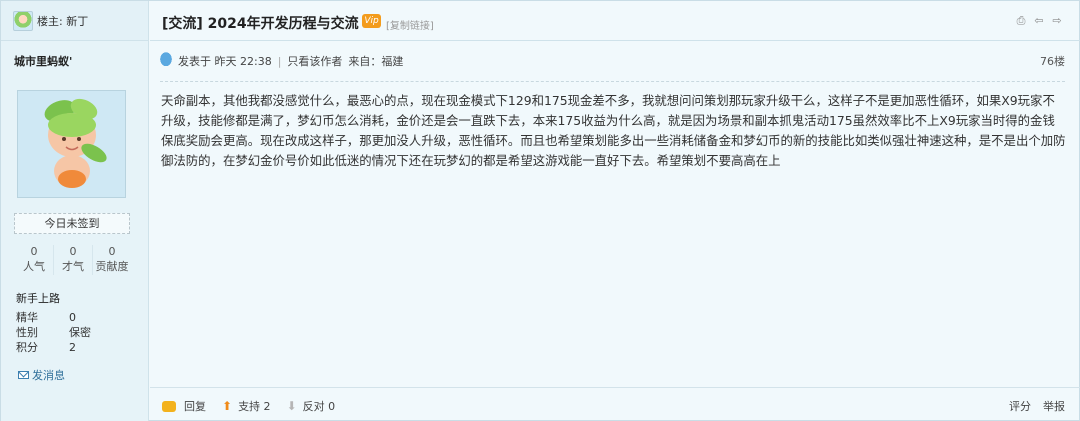 The height and width of the screenshot is (421, 1080). I want to click on reply-icon, so click(169, 406).